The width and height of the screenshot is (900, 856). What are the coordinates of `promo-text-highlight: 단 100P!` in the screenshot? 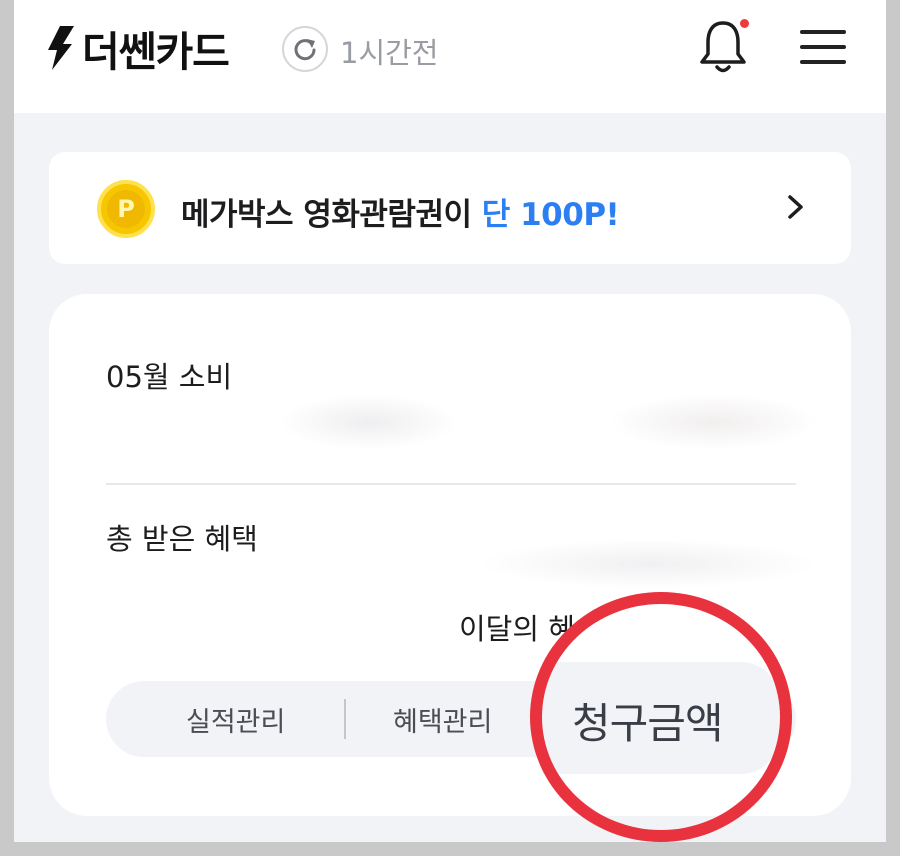 It's located at (550, 215).